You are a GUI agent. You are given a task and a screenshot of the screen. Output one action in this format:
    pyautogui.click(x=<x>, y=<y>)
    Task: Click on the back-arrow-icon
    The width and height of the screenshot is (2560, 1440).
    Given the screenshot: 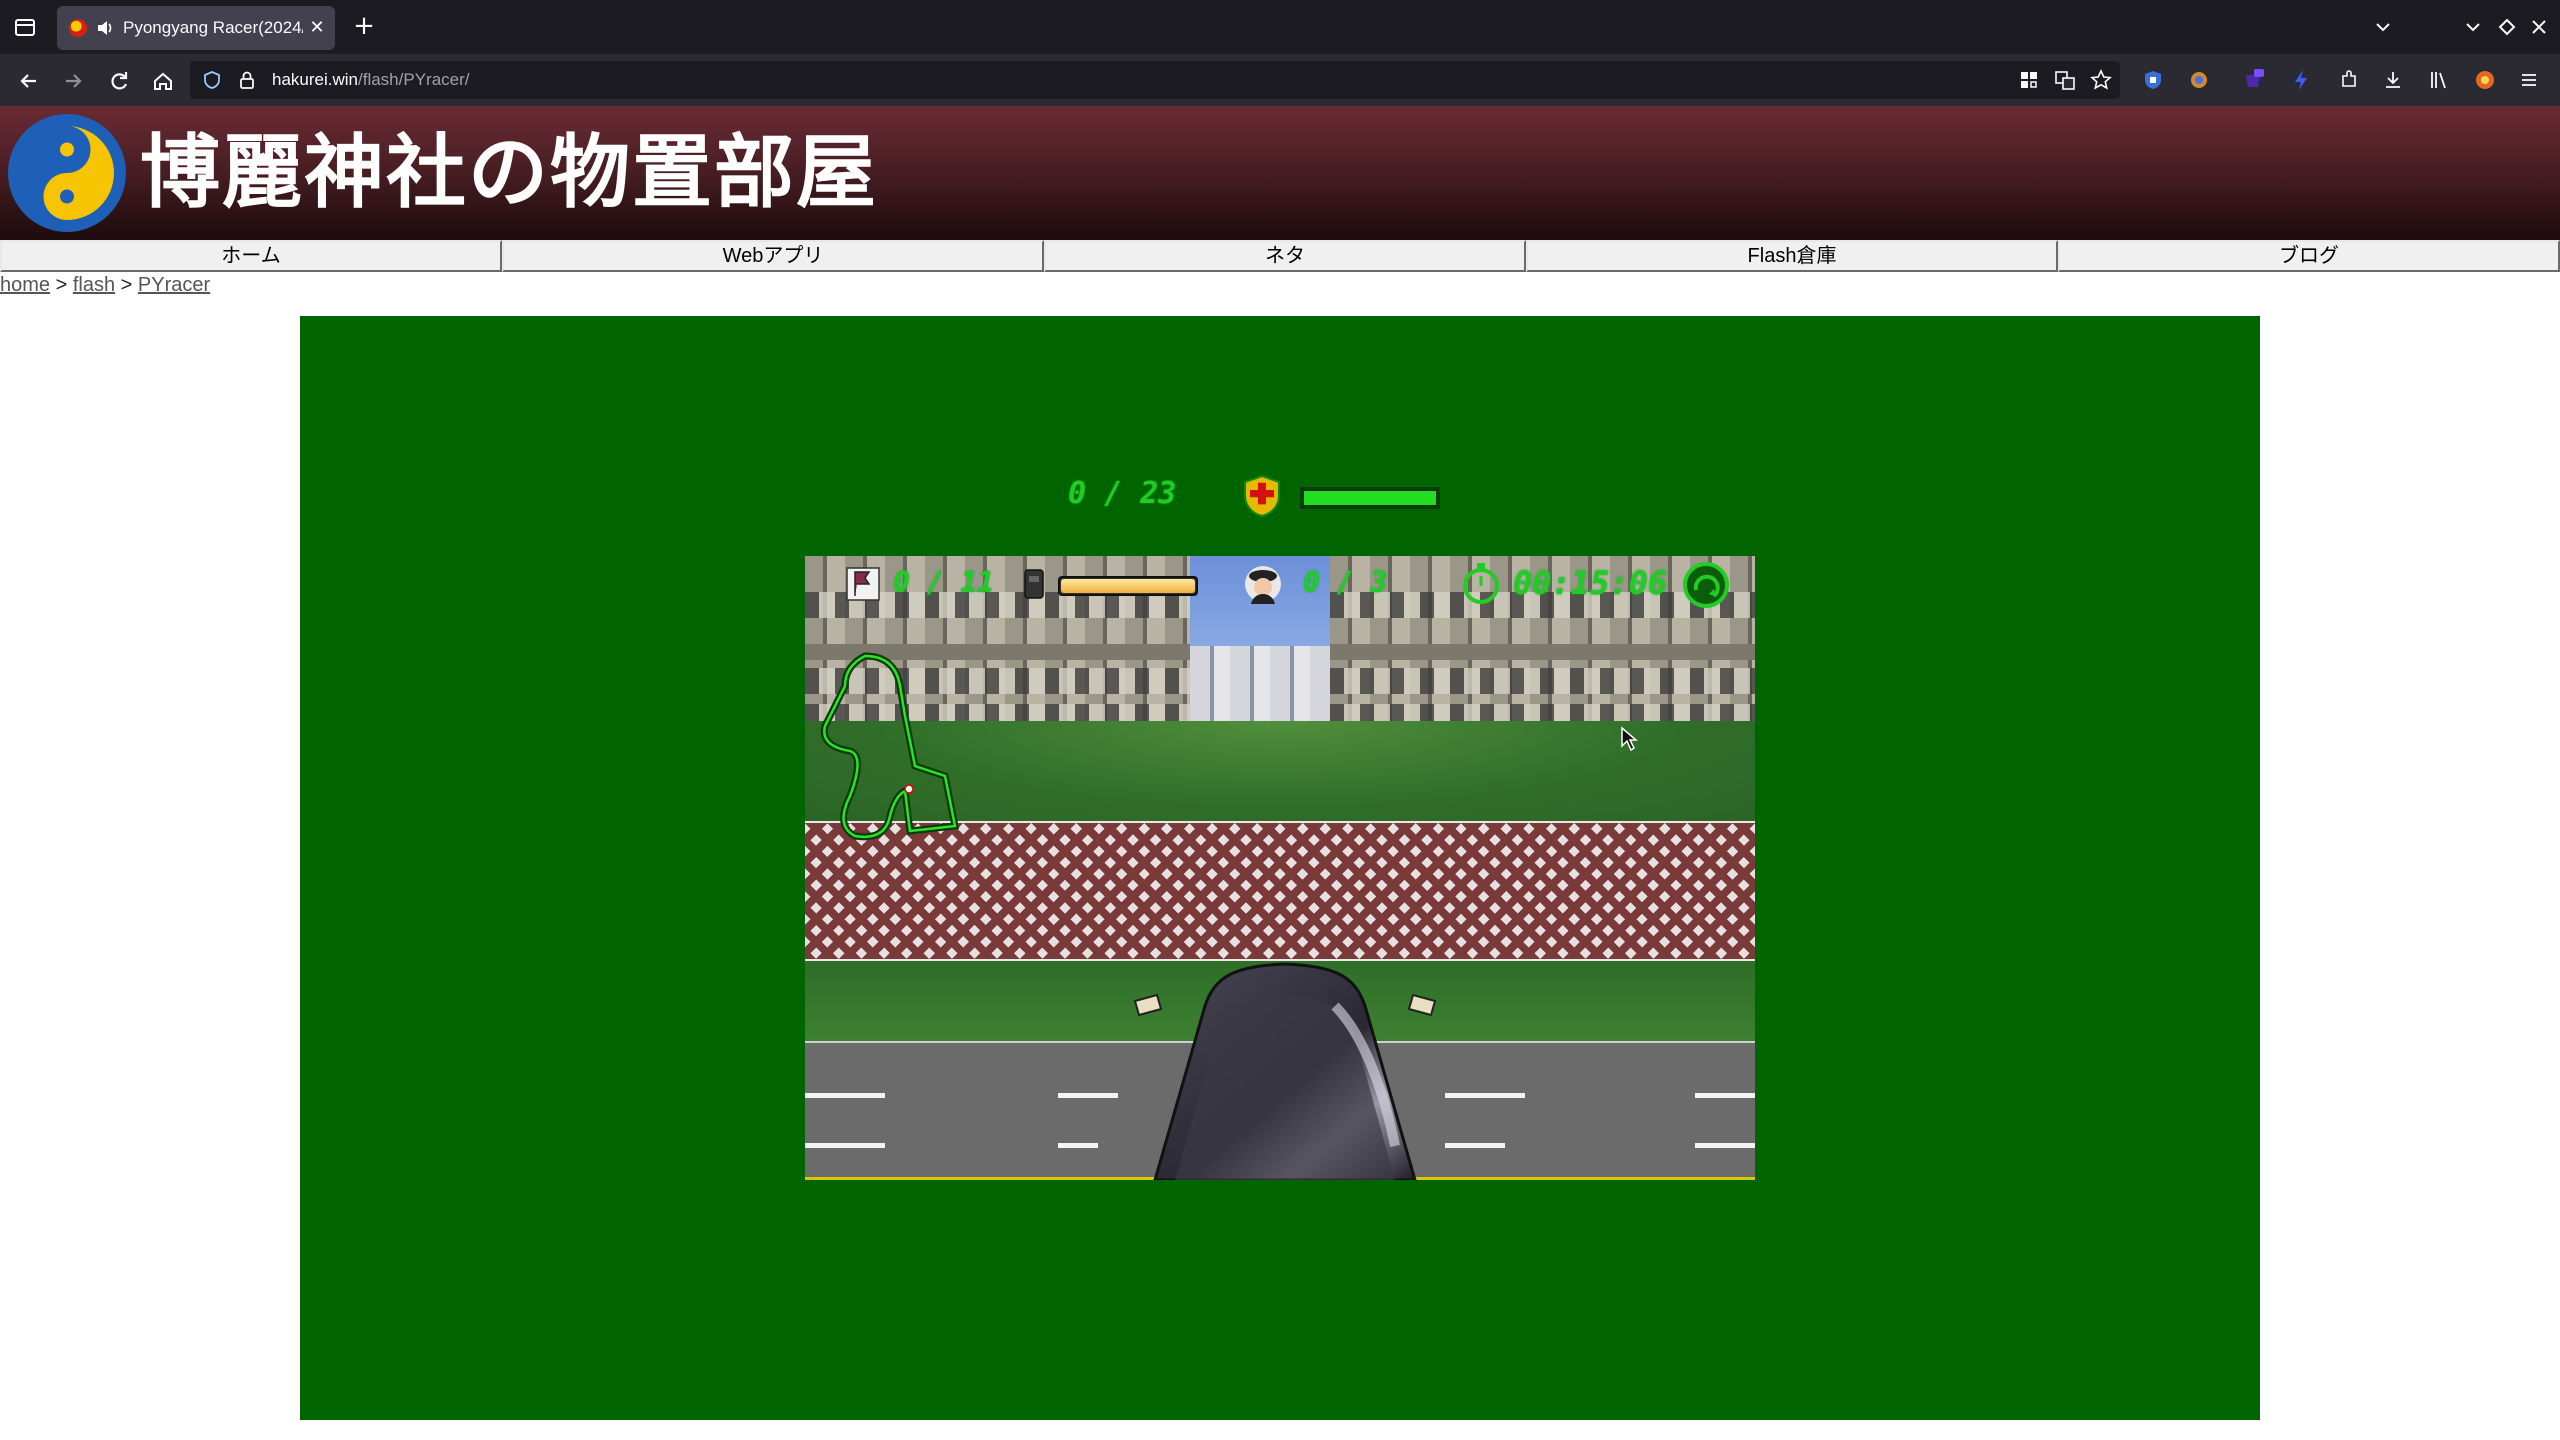 What is the action you would take?
    pyautogui.click(x=29, y=81)
    